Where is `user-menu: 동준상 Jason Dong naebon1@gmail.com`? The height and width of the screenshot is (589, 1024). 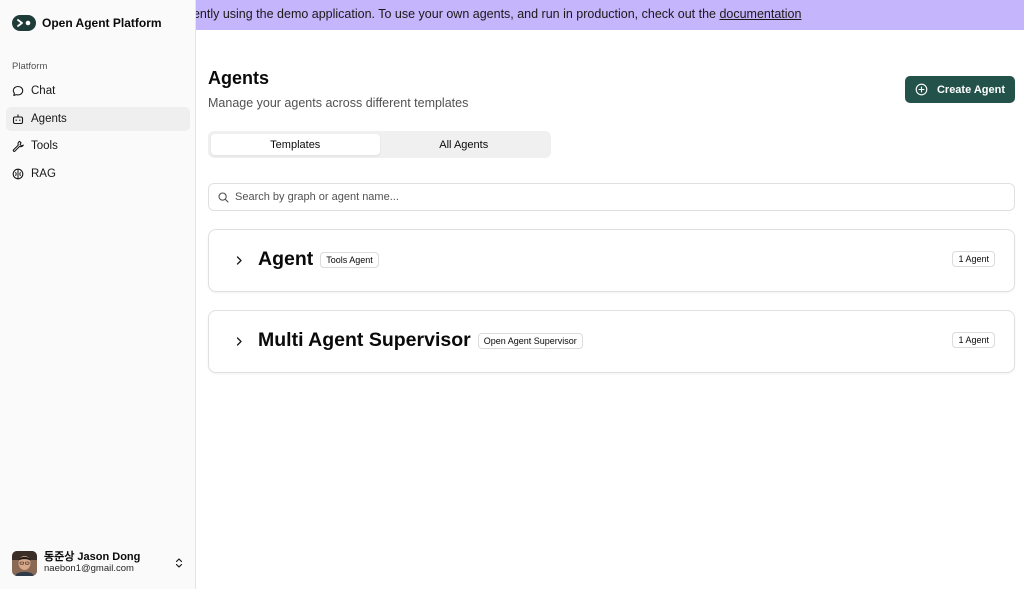
user-menu: 동준상 Jason Dong naebon1@gmail.com is located at coordinates (100, 563).